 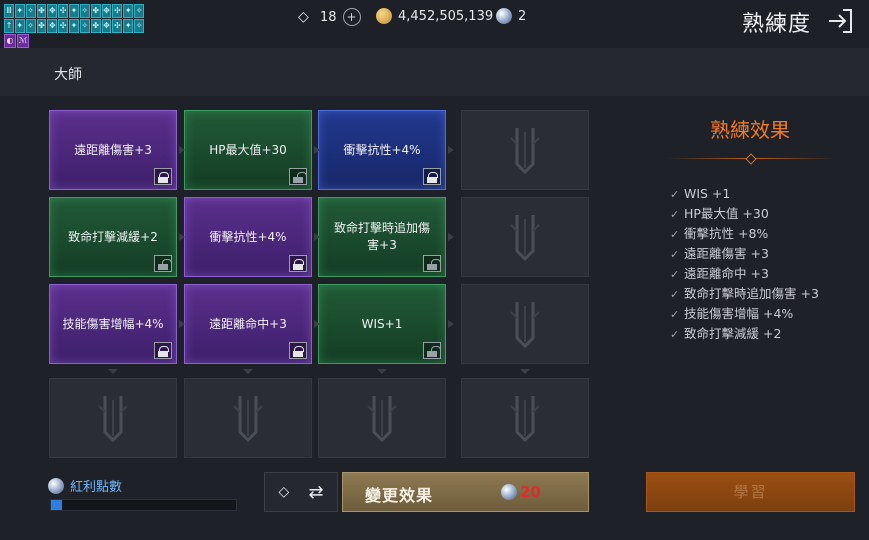 What do you see at coordinates (57, 505) in the screenshot?
I see `bonus-progress-fill` at bounding box center [57, 505].